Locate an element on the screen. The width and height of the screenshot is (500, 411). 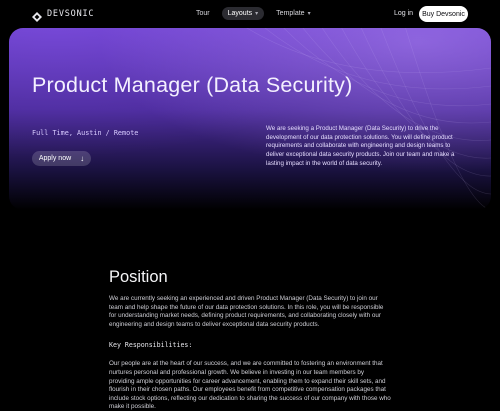
nav-item-label: Template is located at coordinates (290, 13).